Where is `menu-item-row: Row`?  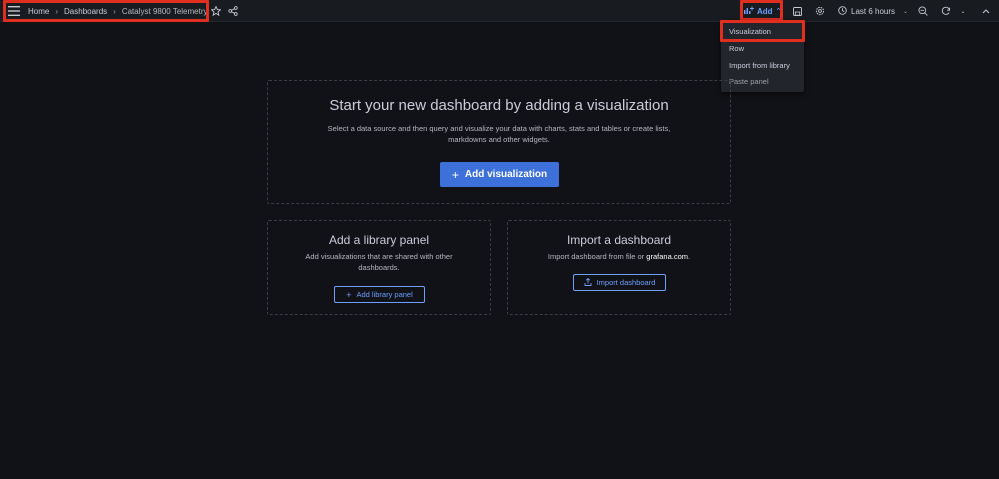 menu-item-row: Row is located at coordinates (762, 48).